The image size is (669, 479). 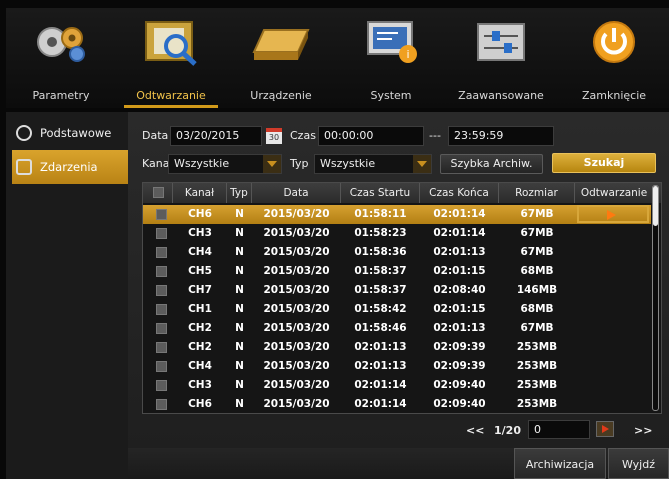 What do you see at coordinates (61, 44) in the screenshot?
I see `gears-icon` at bounding box center [61, 44].